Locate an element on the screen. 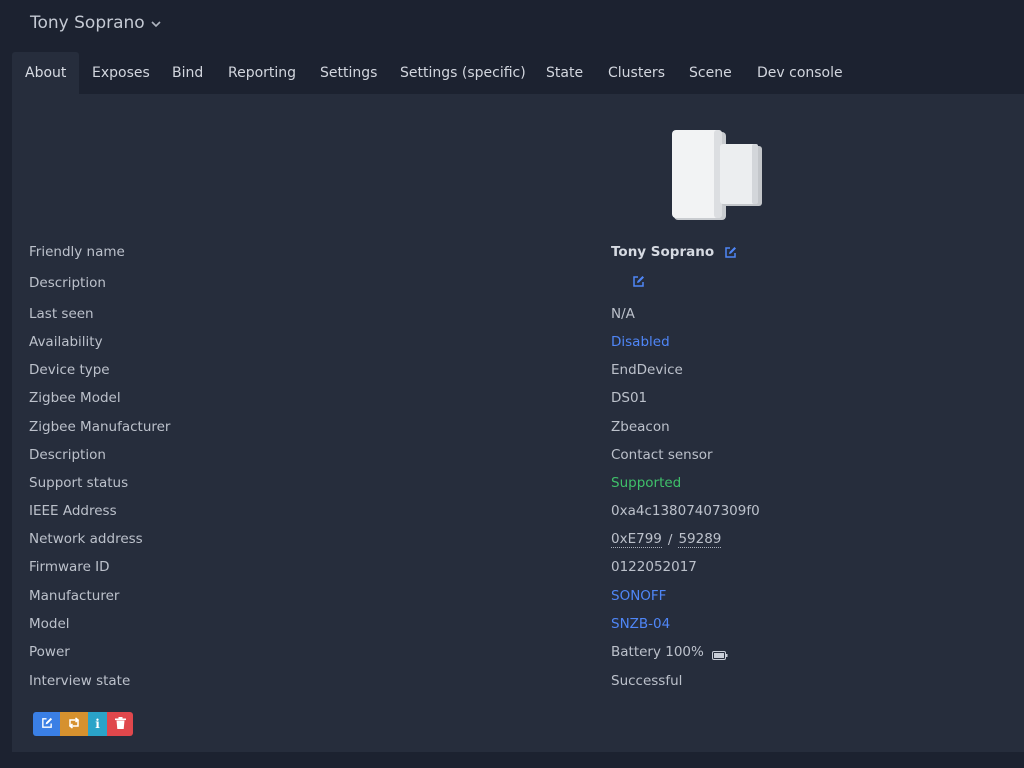  row-label: Device type is located at coordinates (69, 370).